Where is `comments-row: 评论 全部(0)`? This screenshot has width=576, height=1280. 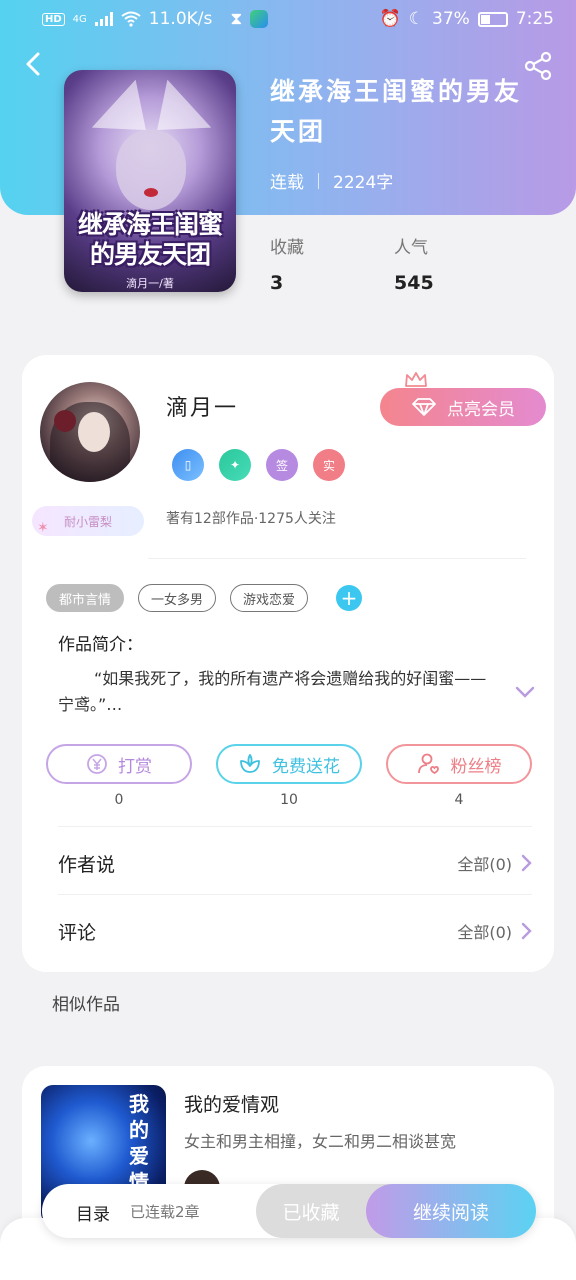
comments-row: 评论 全部(0) is located at coordinates (295, 931).